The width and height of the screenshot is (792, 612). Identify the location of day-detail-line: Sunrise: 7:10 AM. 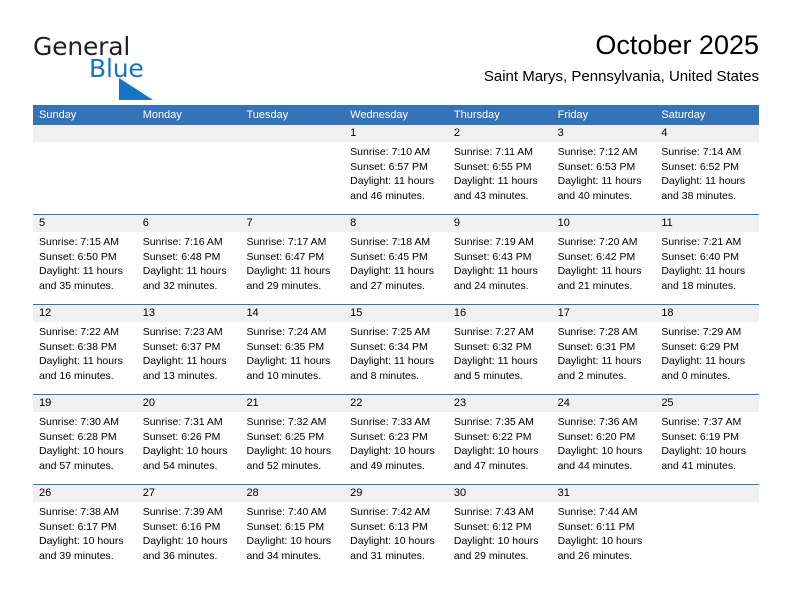
(390, 152).